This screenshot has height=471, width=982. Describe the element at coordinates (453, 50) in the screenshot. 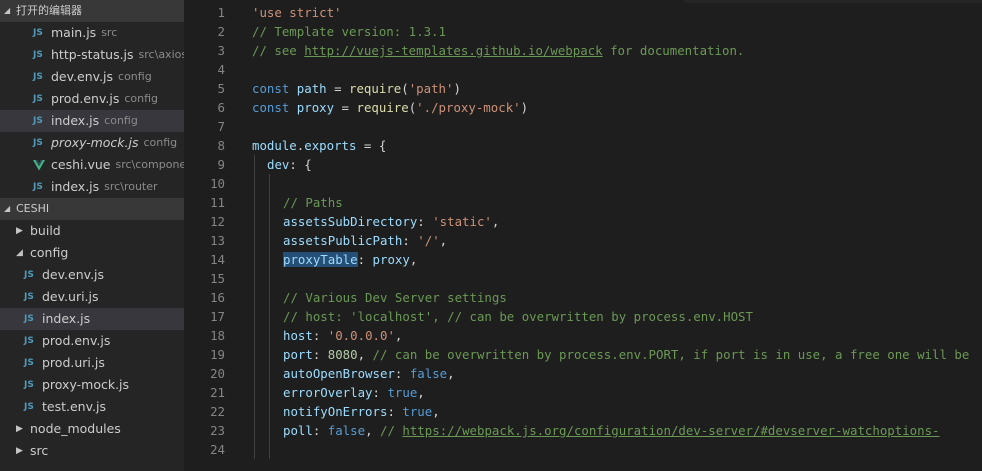

I see `link-token: http://vuejs-templates.github.io/webpack` at that location.